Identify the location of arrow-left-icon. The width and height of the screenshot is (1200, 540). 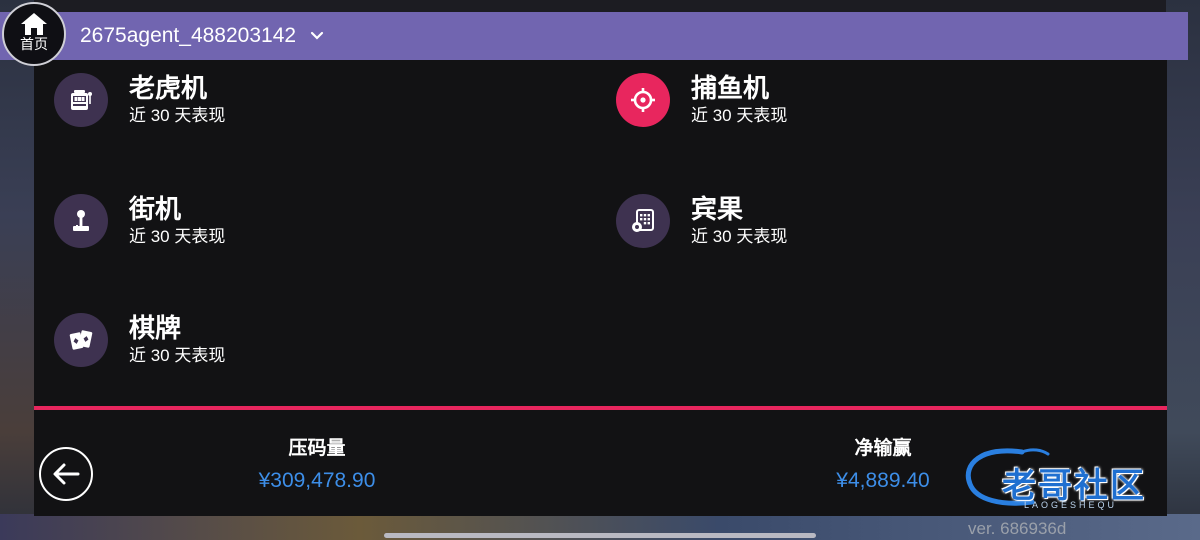
(66, 474).